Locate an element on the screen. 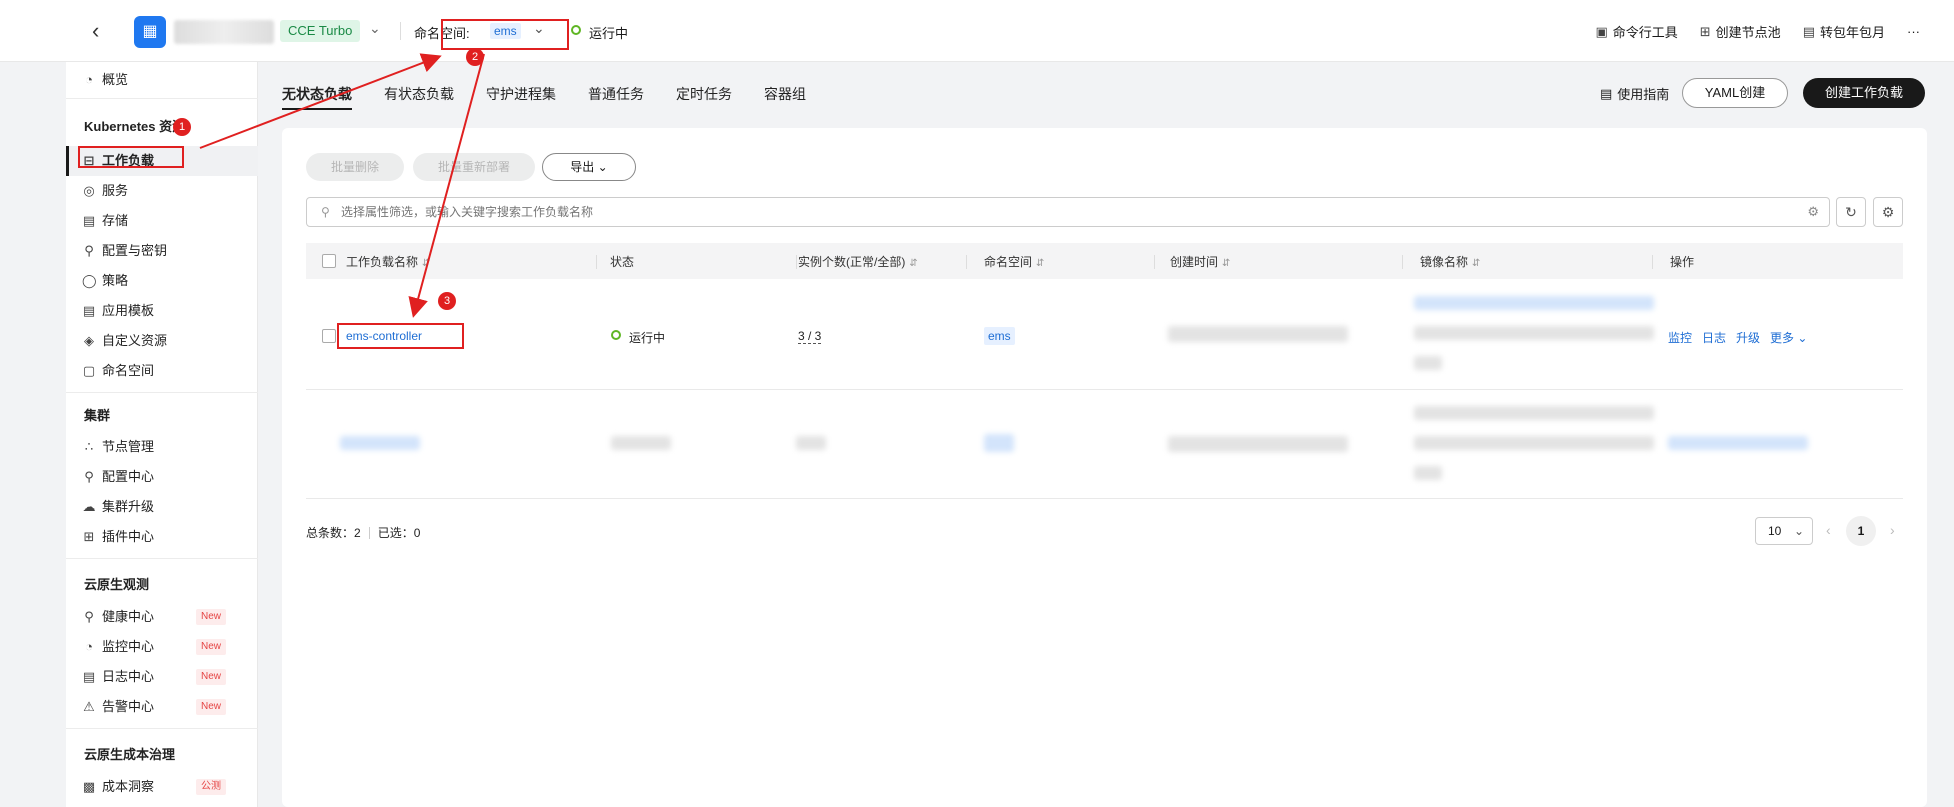 The height and width of the screenshot is (807, 1954). top-tools: ▣ 命令行工具 ⊞ 创建节点池 ▤ 转包年包月 ··· is located at coordinates (1757, 31).